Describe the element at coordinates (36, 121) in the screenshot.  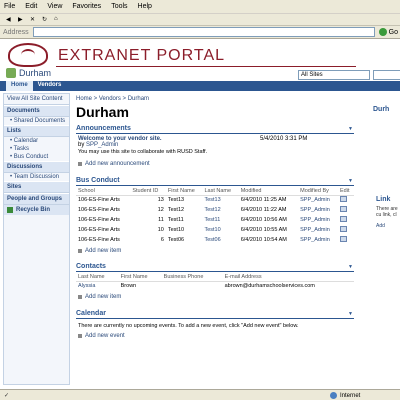
I see `nav-item-shared-documents: • Shared Documents` at that location.